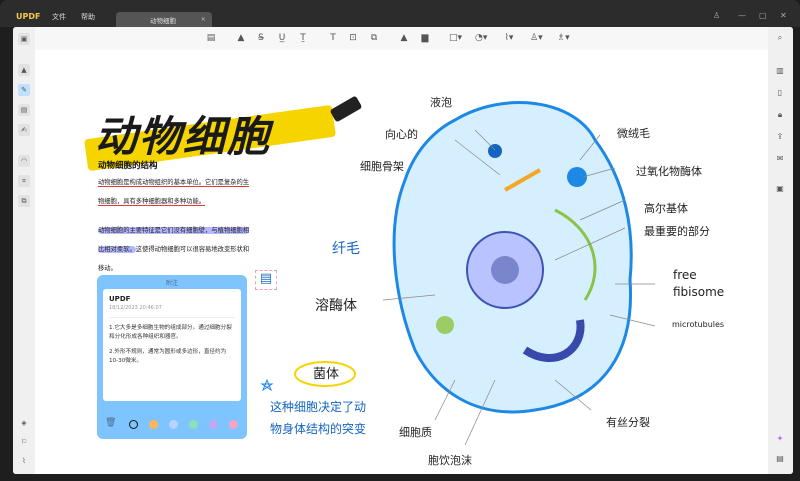 This screenshot has height=481, width=800. Describe the element at coordinates (742, 15) in the screenshot. I see `minimize-button: —` at that location.